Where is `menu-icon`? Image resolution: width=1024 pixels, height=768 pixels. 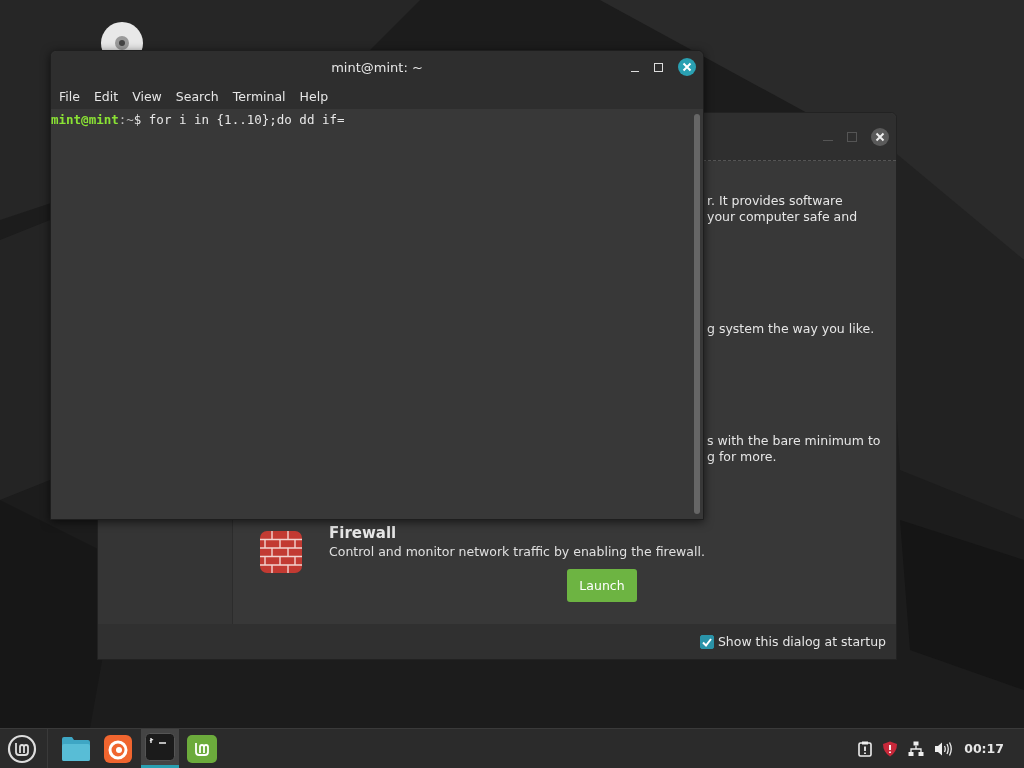
menu-icon is located at coordinates (22, 748).